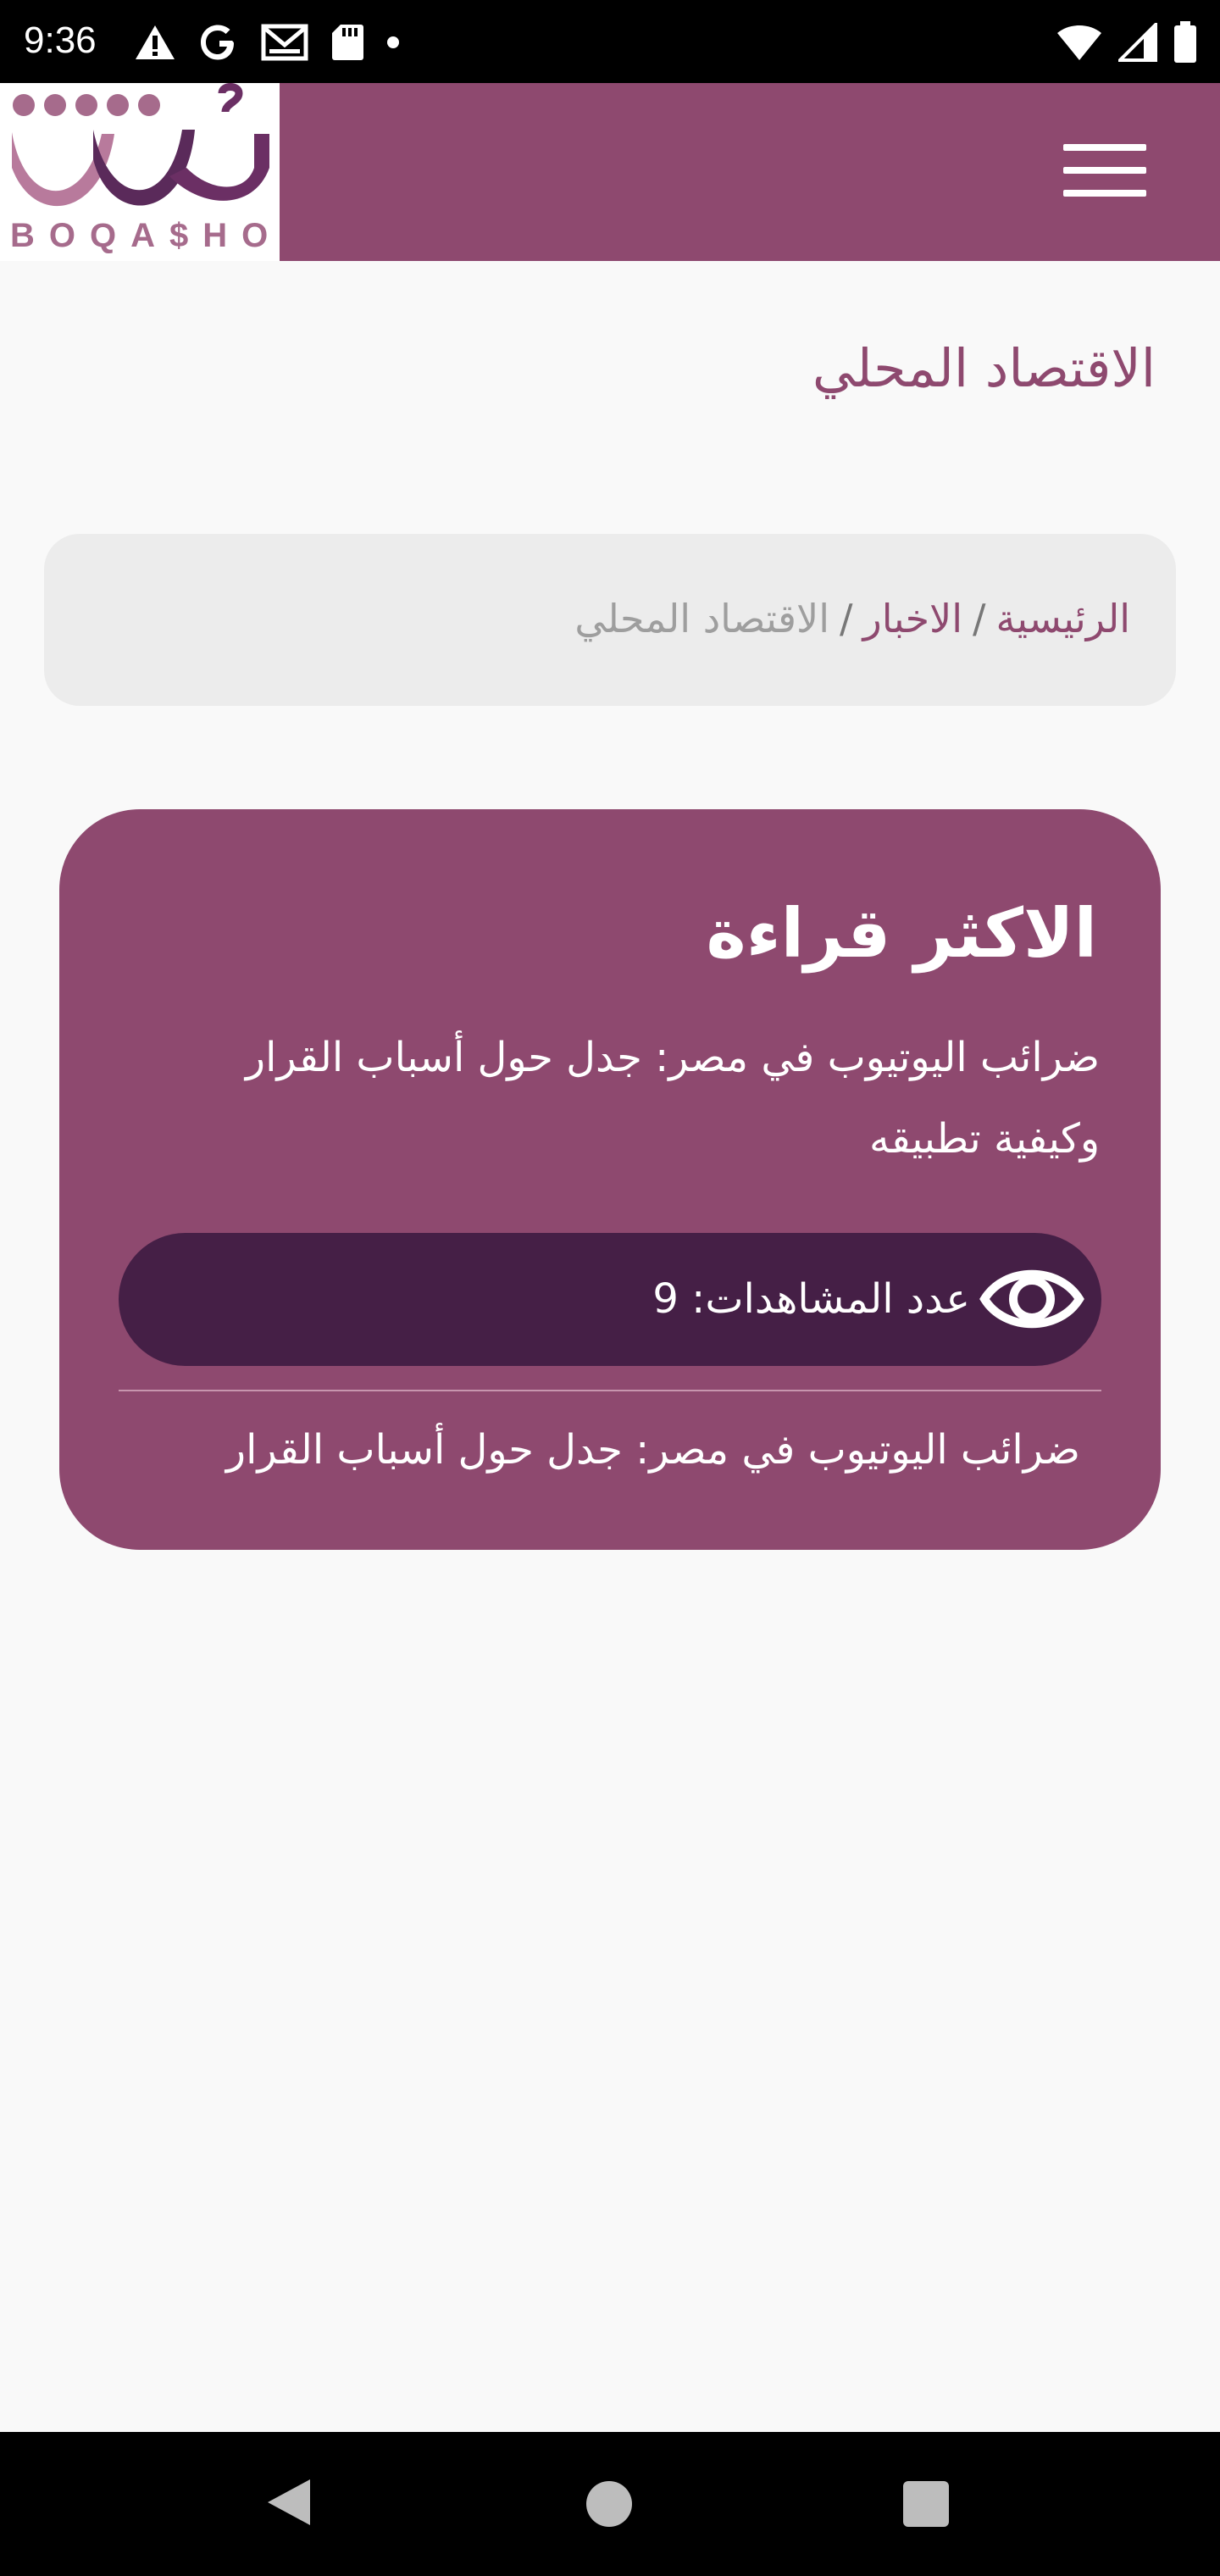  What do you see at coordinates (155, 42) in the screenshot?
I see `warning-icon` at bounding box center [155, 42].